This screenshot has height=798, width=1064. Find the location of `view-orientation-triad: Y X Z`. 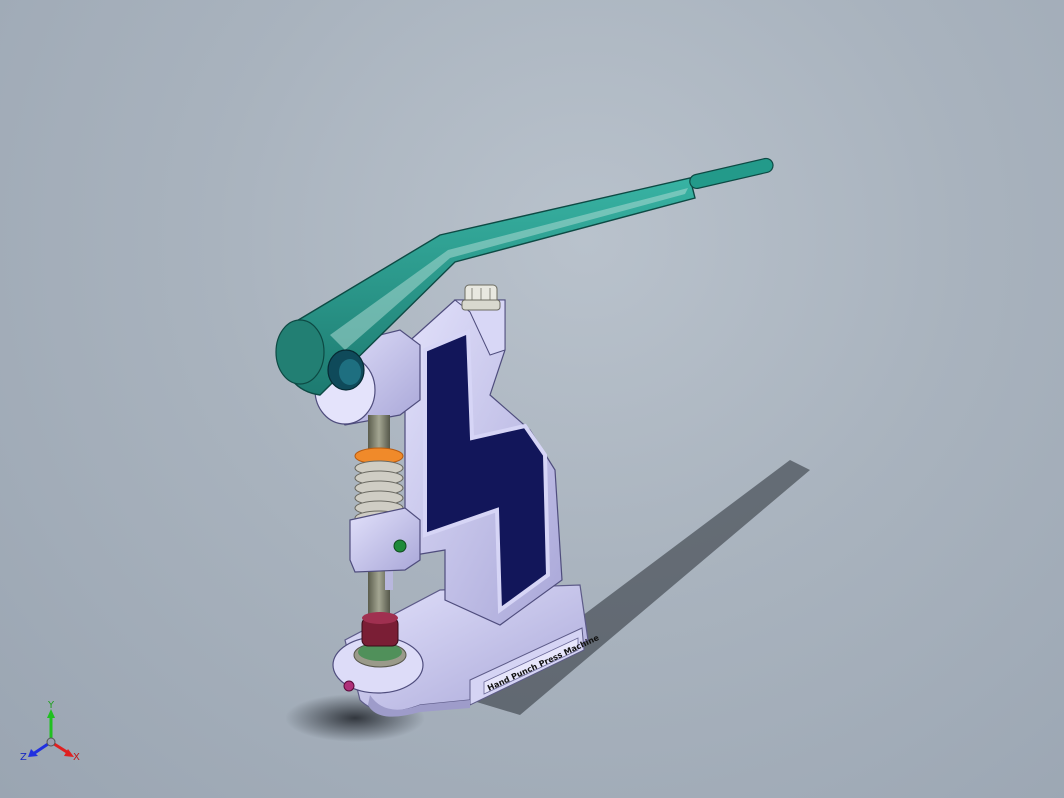

view-orientation-triad: Y X Z is located at coordinates (53, 735).